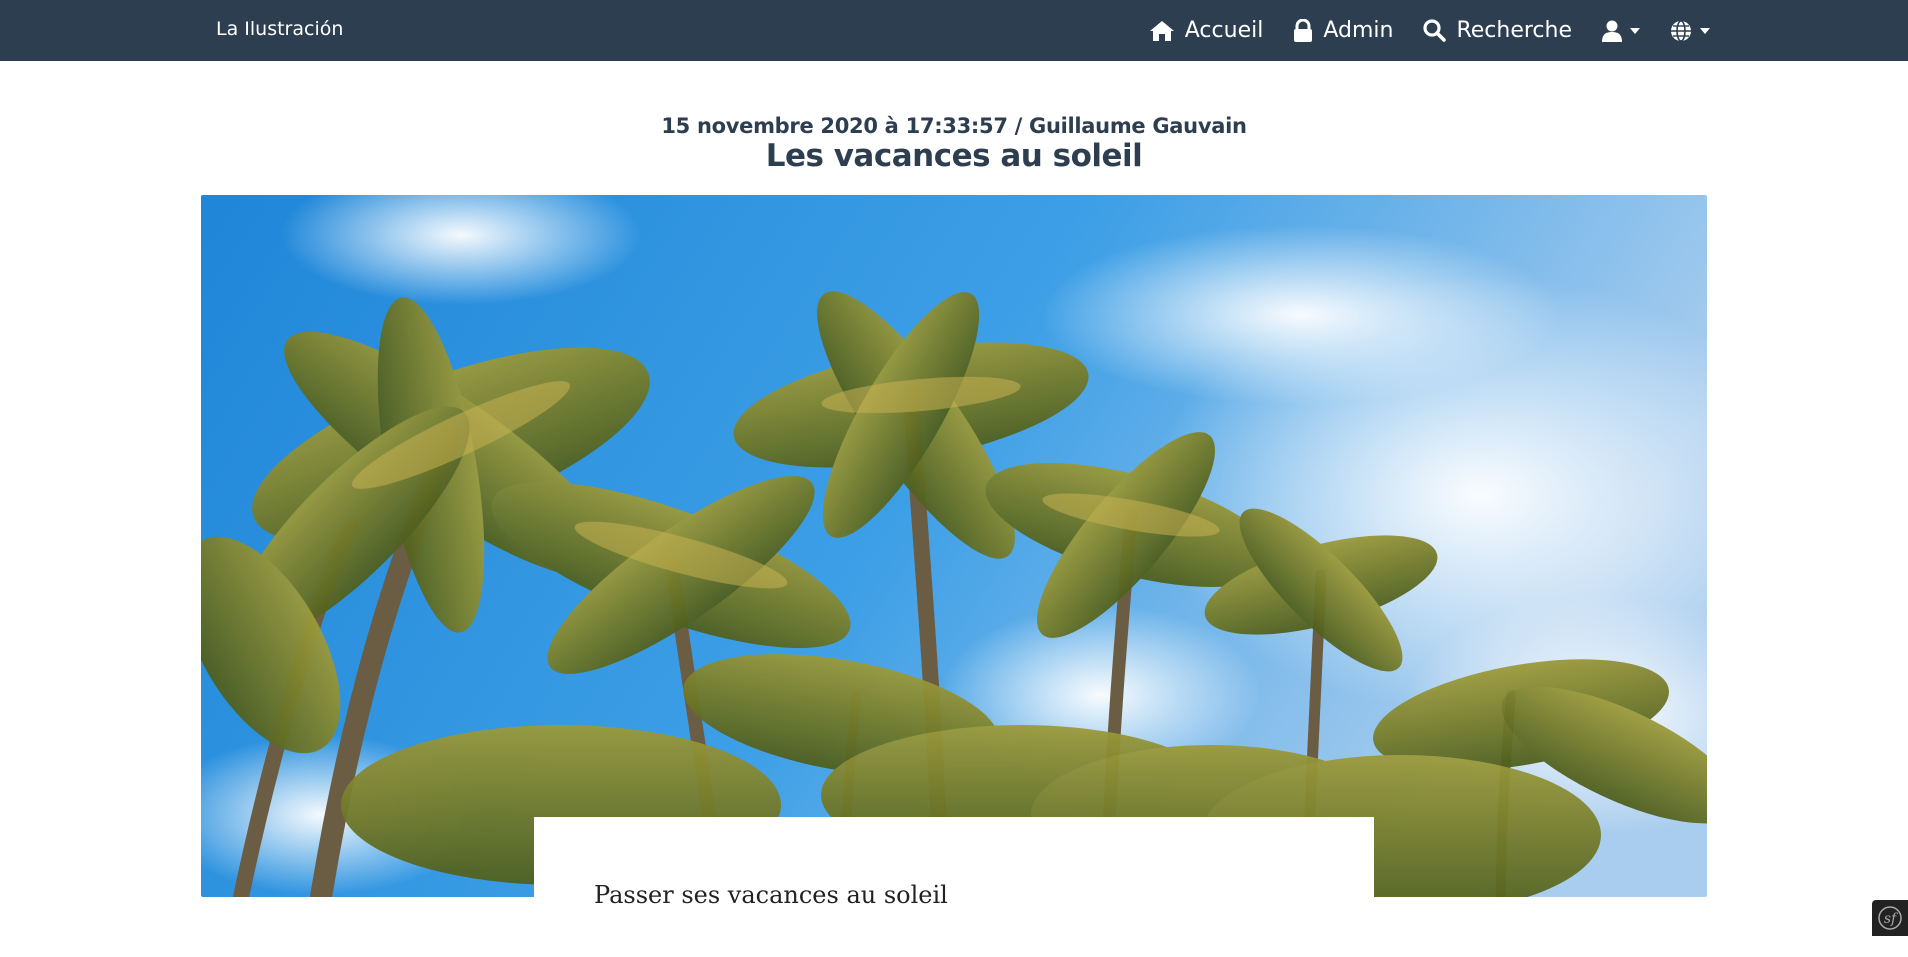  I want to click on navbar: La Ilustración Accueil Admin Recherche, so click(954, 30).